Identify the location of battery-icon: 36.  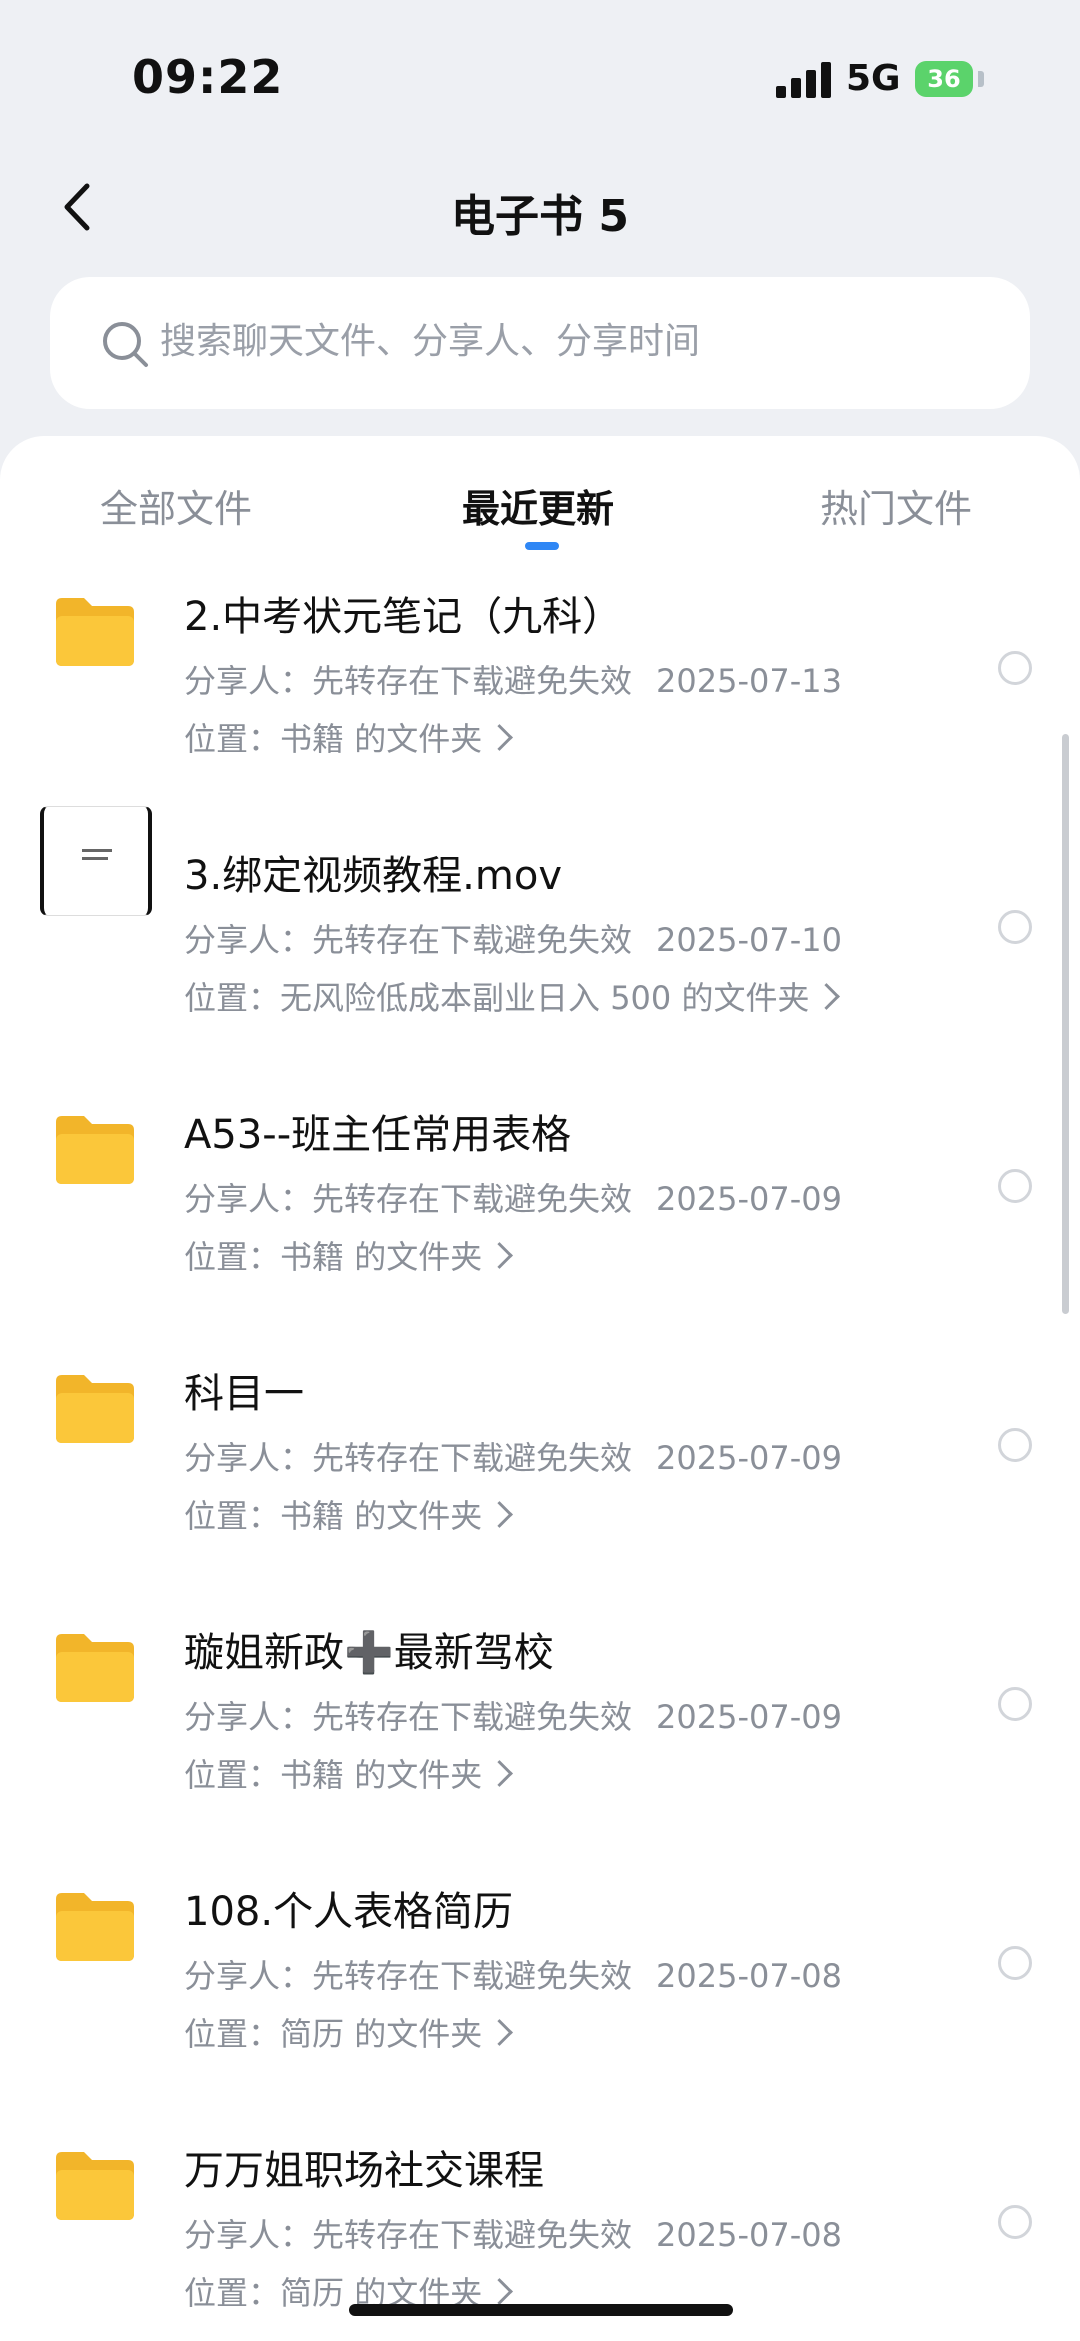
(944, 79).